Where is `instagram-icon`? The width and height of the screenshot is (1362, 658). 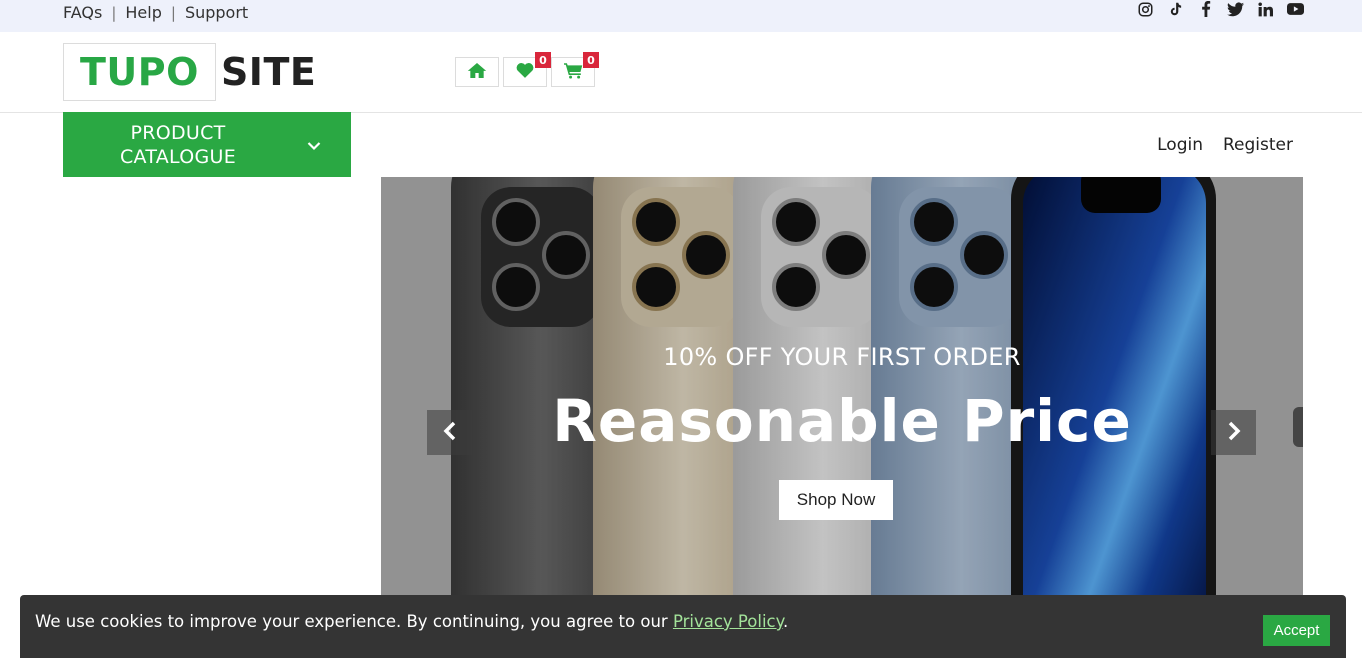
instagram-icon is located at coordinates (1145, 9).